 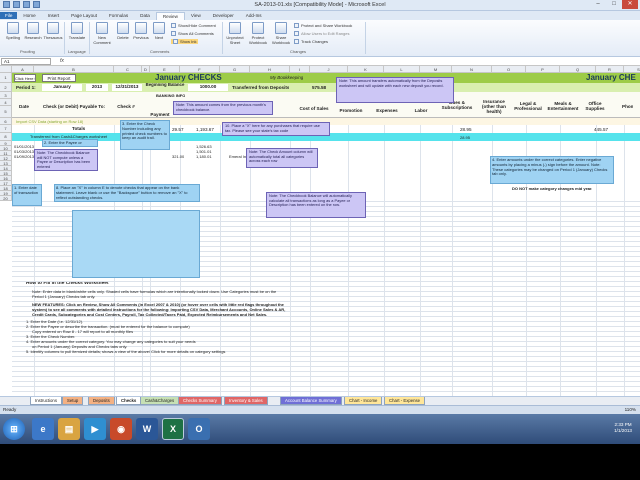 What do you see at coordinates (630, 4) in the screenshot?
I see `close-button: ✕` at bounding box center [630, 4].